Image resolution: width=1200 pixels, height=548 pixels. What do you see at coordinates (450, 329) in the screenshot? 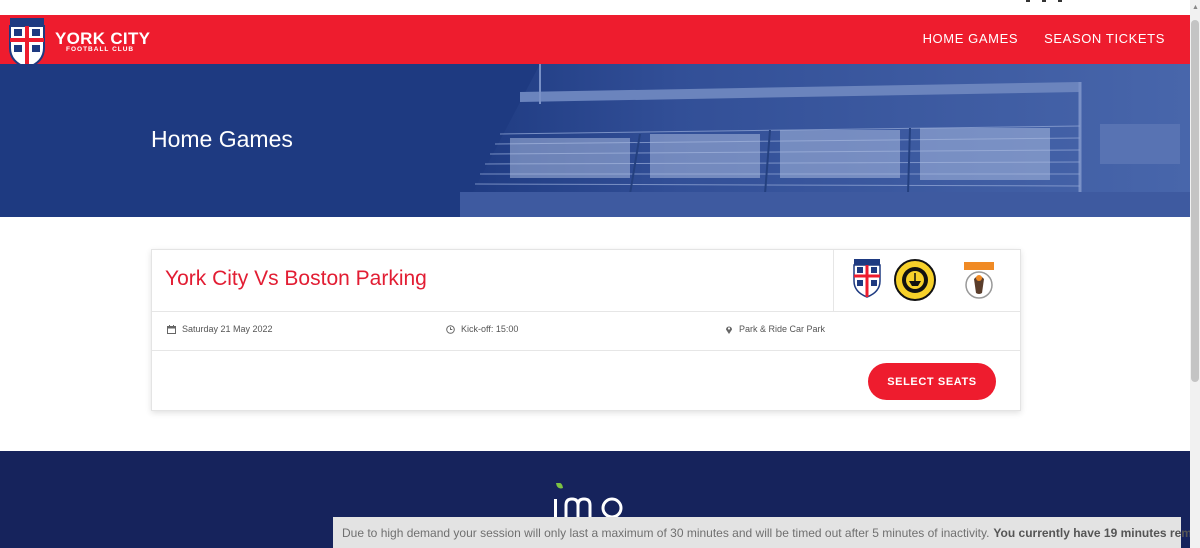
I see `clock-icon` at bounding box center [450, 329].